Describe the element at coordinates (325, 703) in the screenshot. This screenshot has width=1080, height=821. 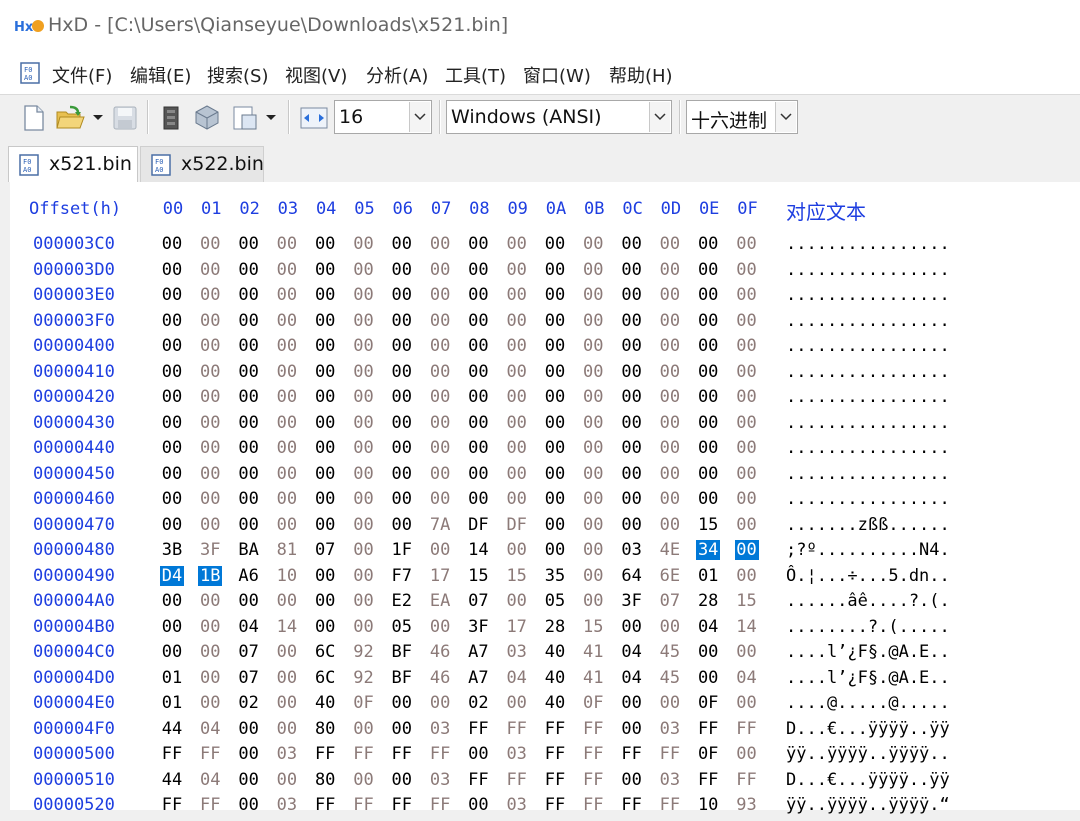
I see `hex-byte: 40` at that location.